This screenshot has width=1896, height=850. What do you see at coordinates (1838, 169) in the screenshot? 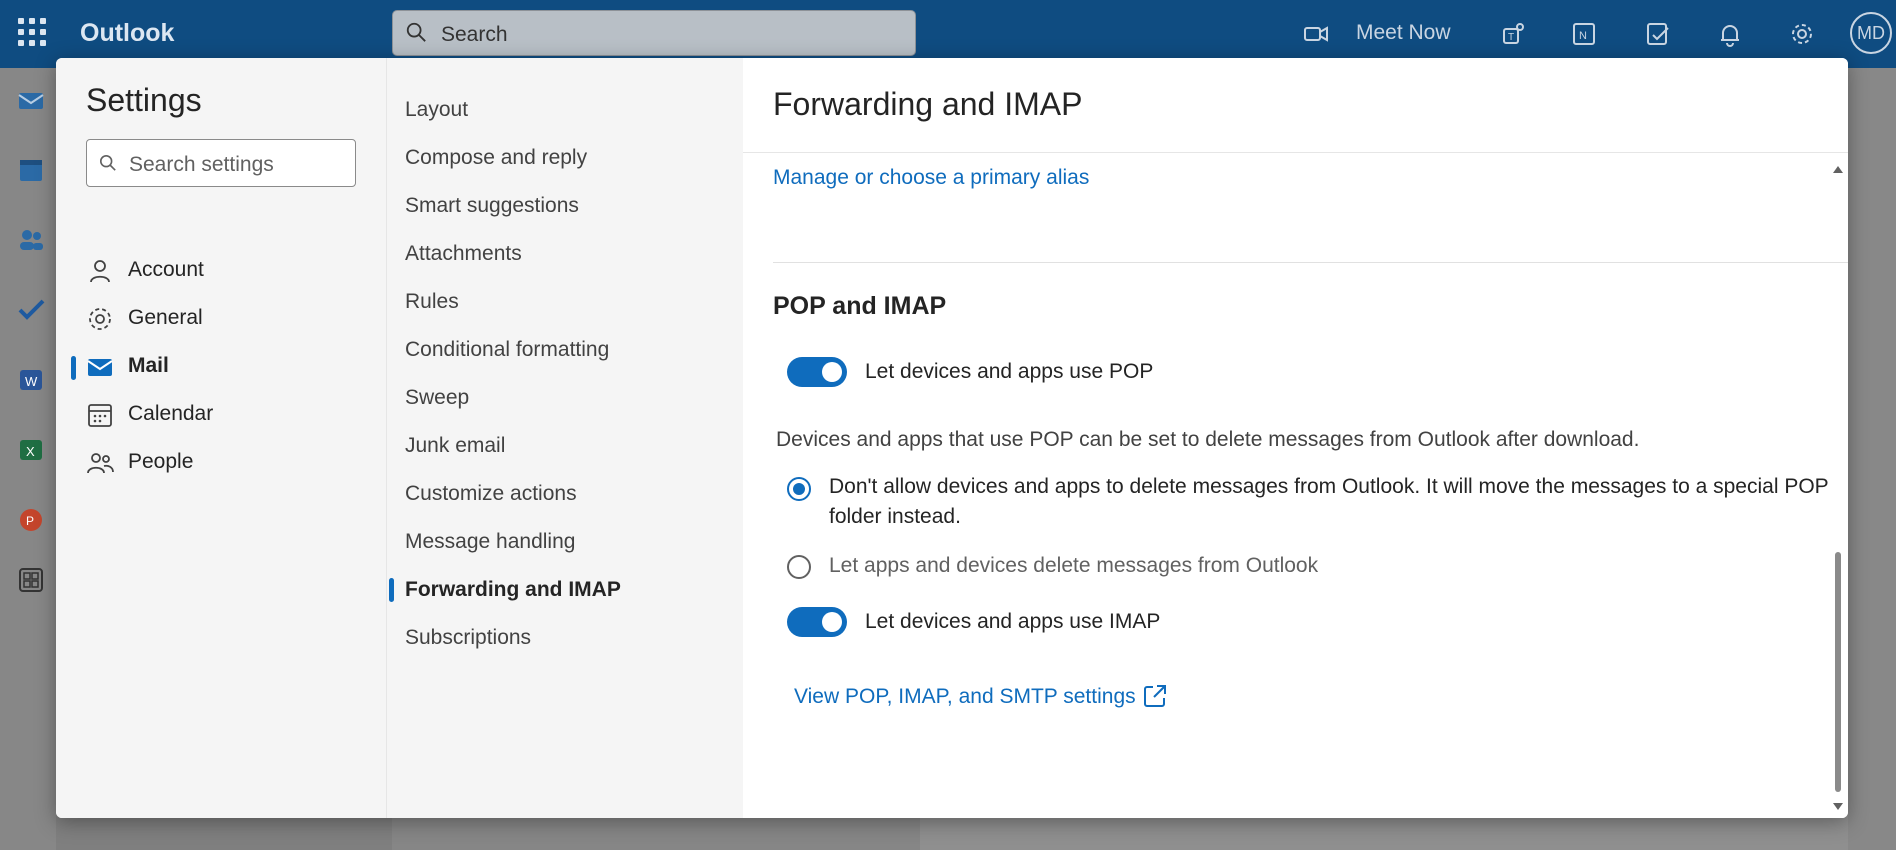
I see `scroll-up-icon` at bounding box center [1838, 169].